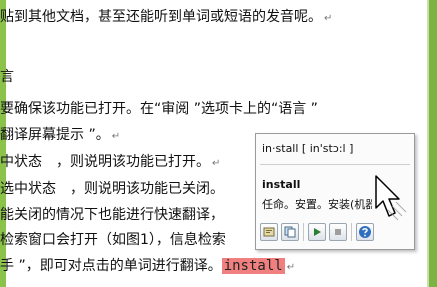 The width and height of the screenshot is (437, 287). I want to click on stop-icon, so click(338, 232).